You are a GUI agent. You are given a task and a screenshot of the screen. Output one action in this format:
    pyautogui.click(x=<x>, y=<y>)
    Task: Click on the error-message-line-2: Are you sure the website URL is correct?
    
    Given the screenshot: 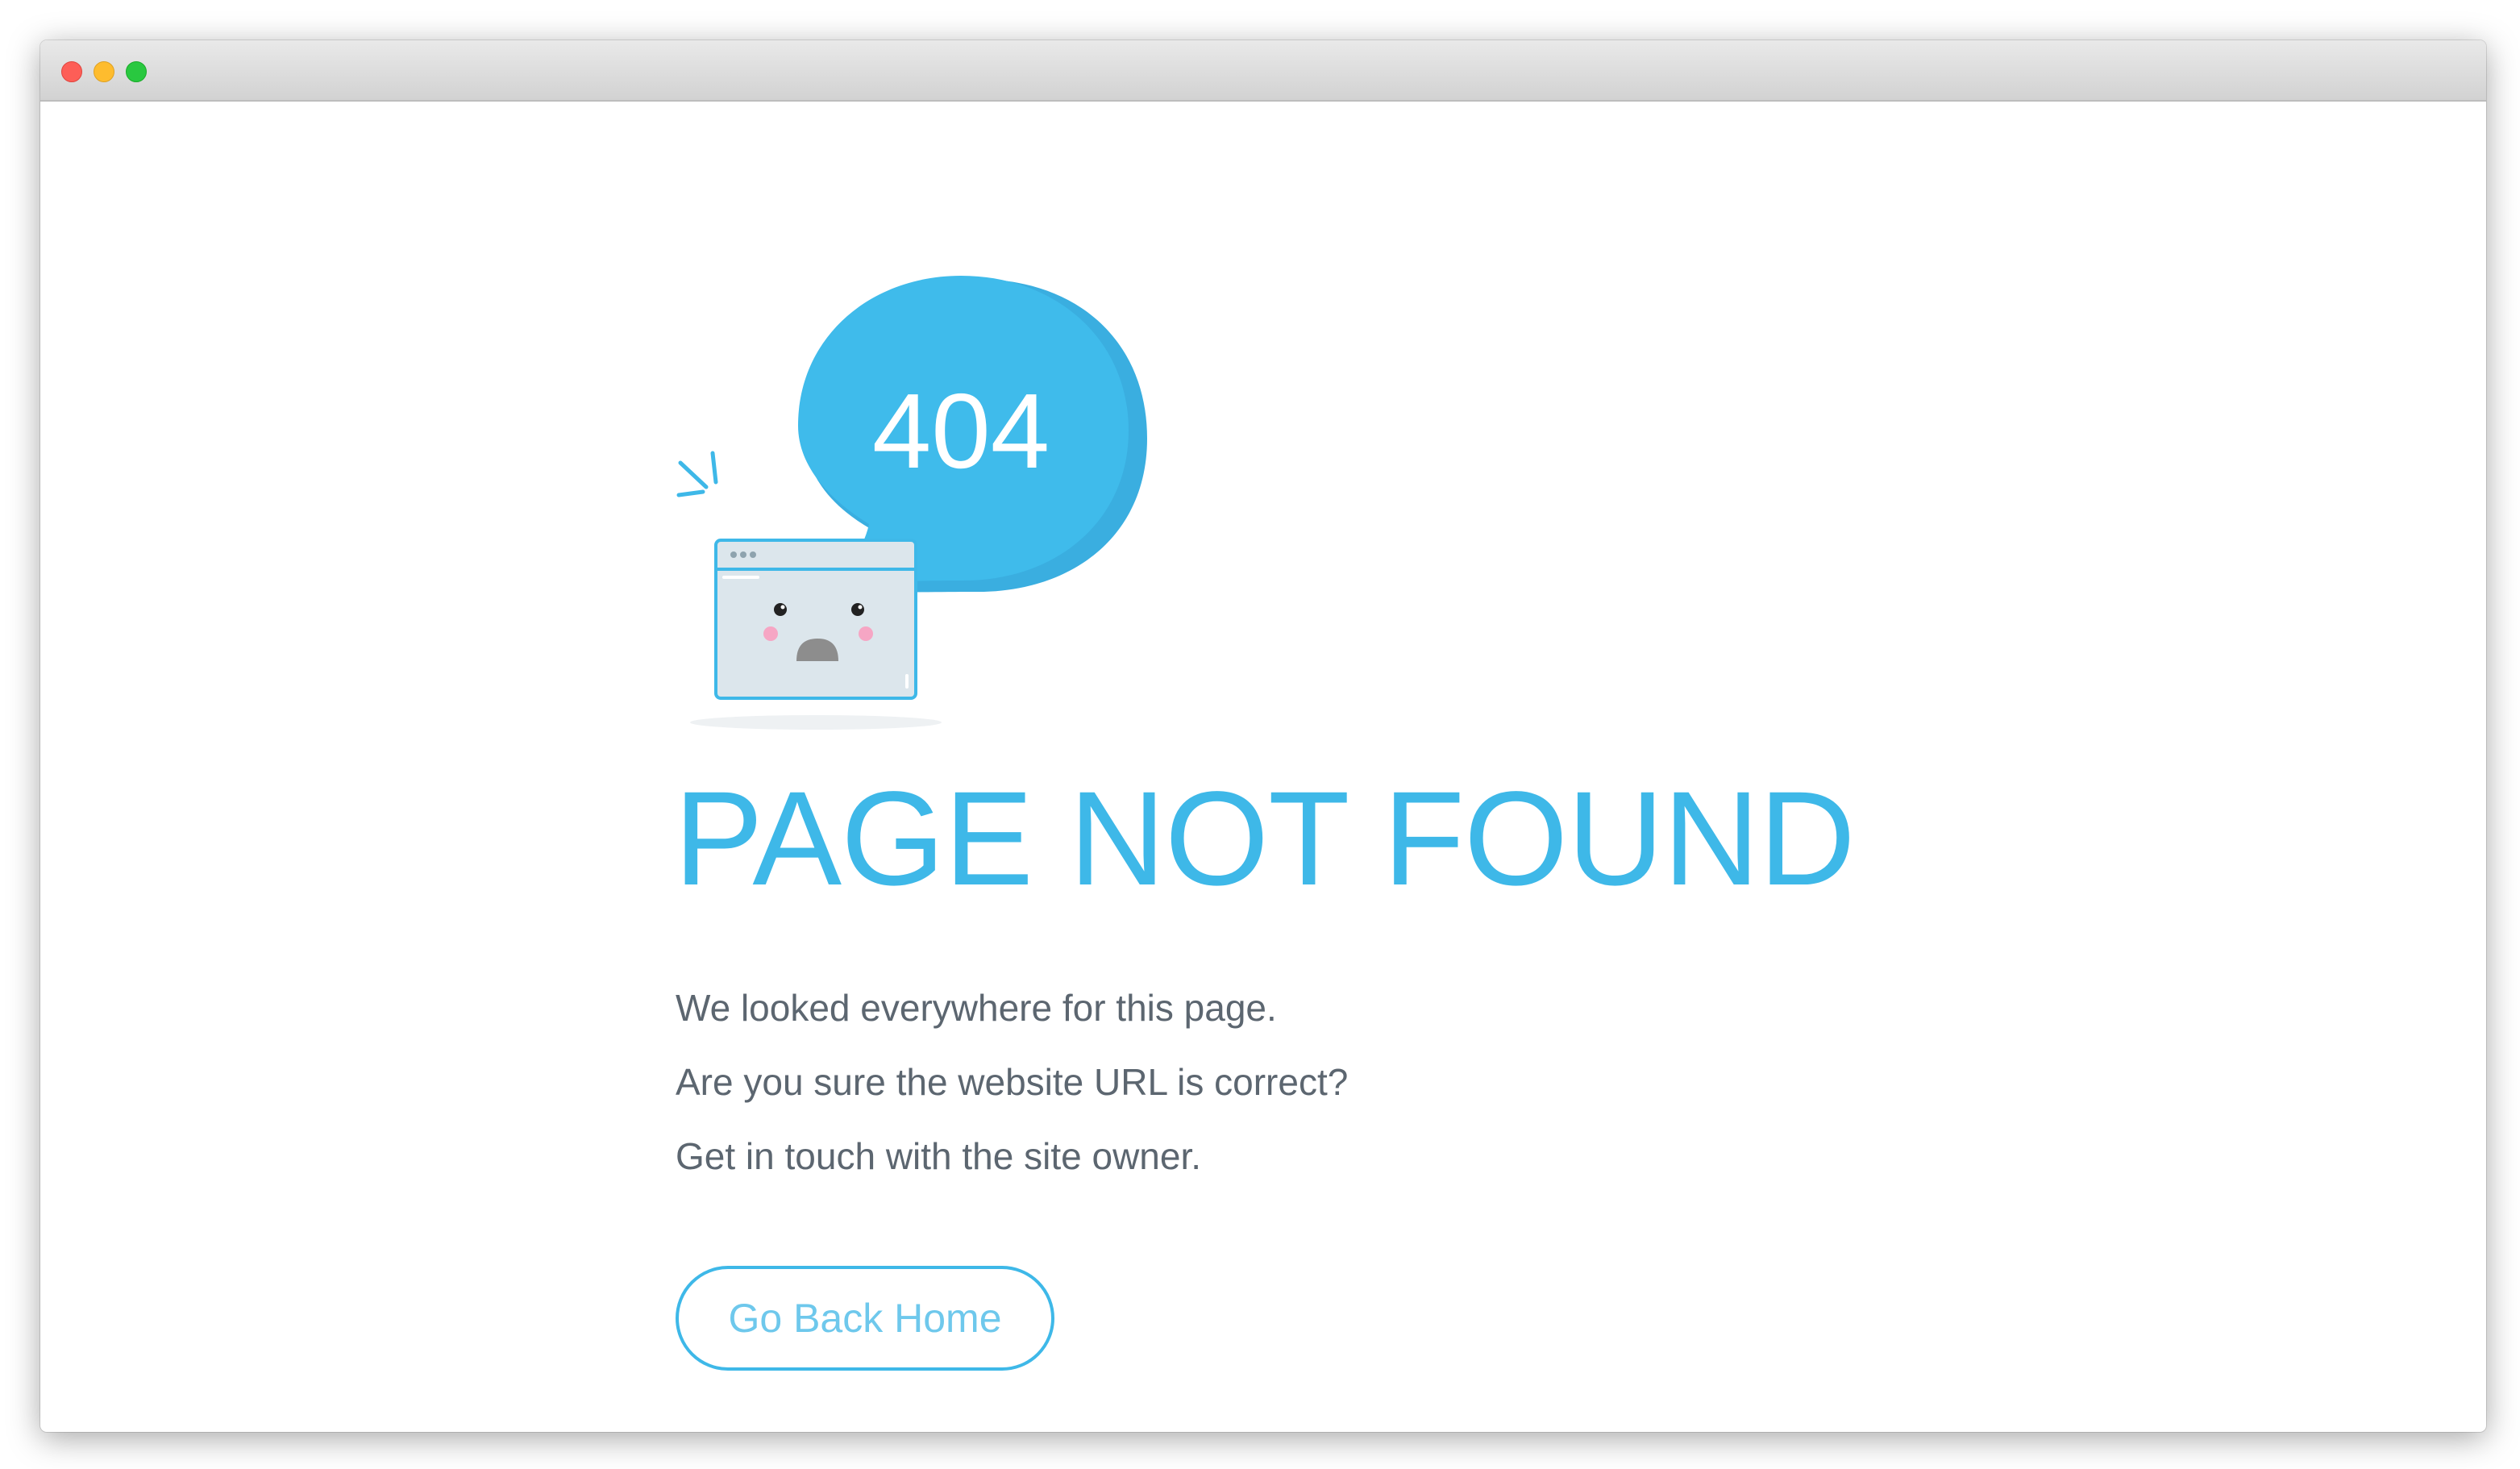 What is the action you would take?
    pyautogui.click(x=1012, y=1082)
    